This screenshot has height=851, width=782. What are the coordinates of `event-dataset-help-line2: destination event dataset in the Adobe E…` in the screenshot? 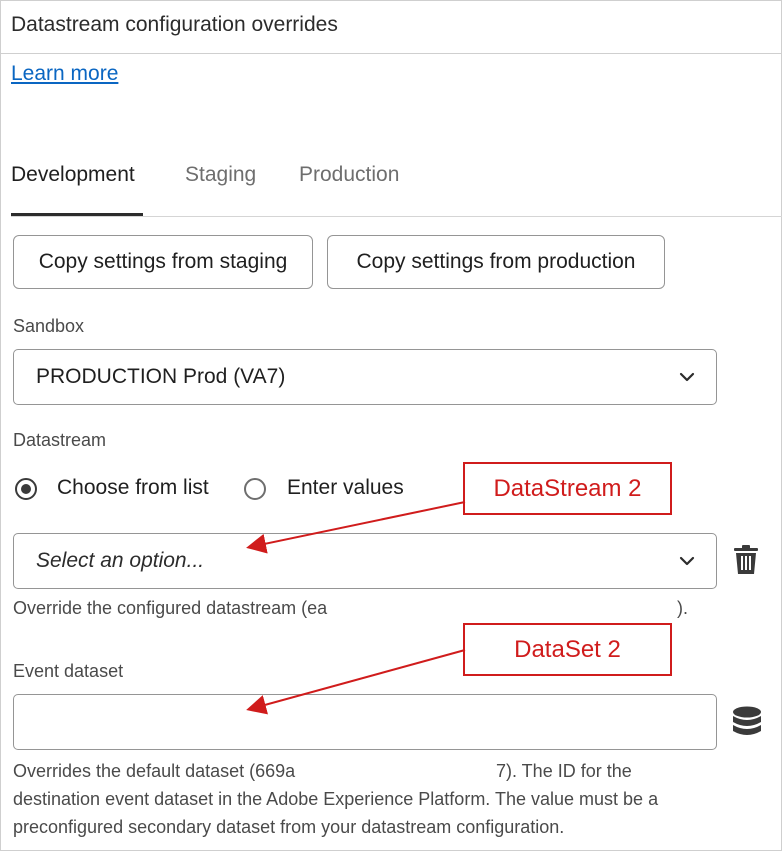 It's located at (336, 799).